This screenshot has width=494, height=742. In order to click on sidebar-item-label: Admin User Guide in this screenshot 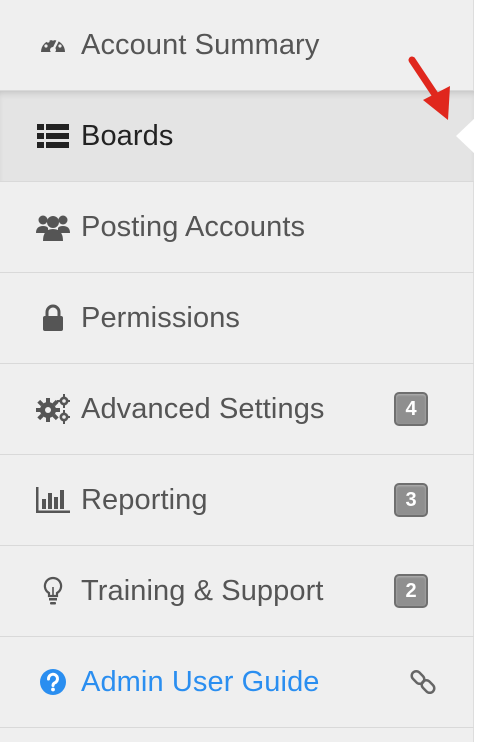, I will do `click(200, 681)`.